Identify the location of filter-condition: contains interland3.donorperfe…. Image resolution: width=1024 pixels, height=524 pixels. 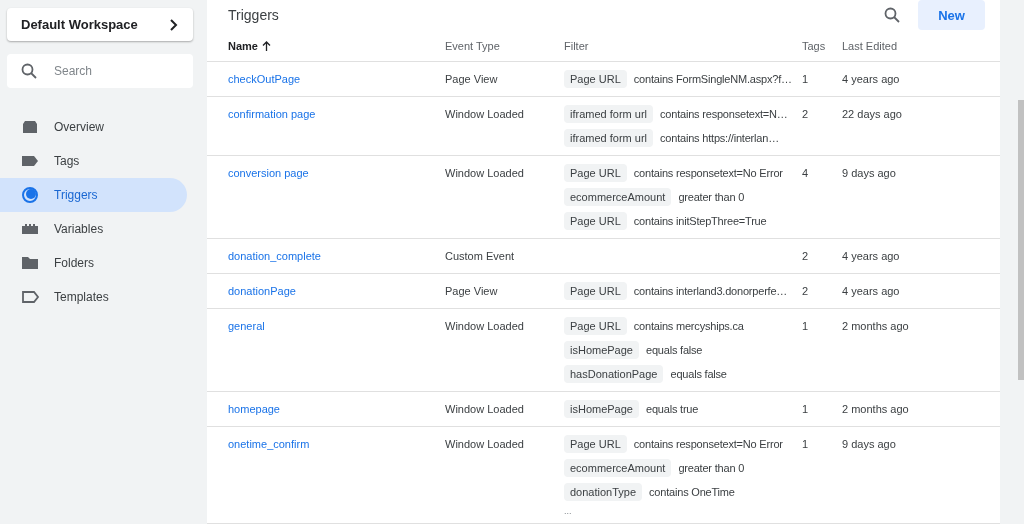
(710, 291).